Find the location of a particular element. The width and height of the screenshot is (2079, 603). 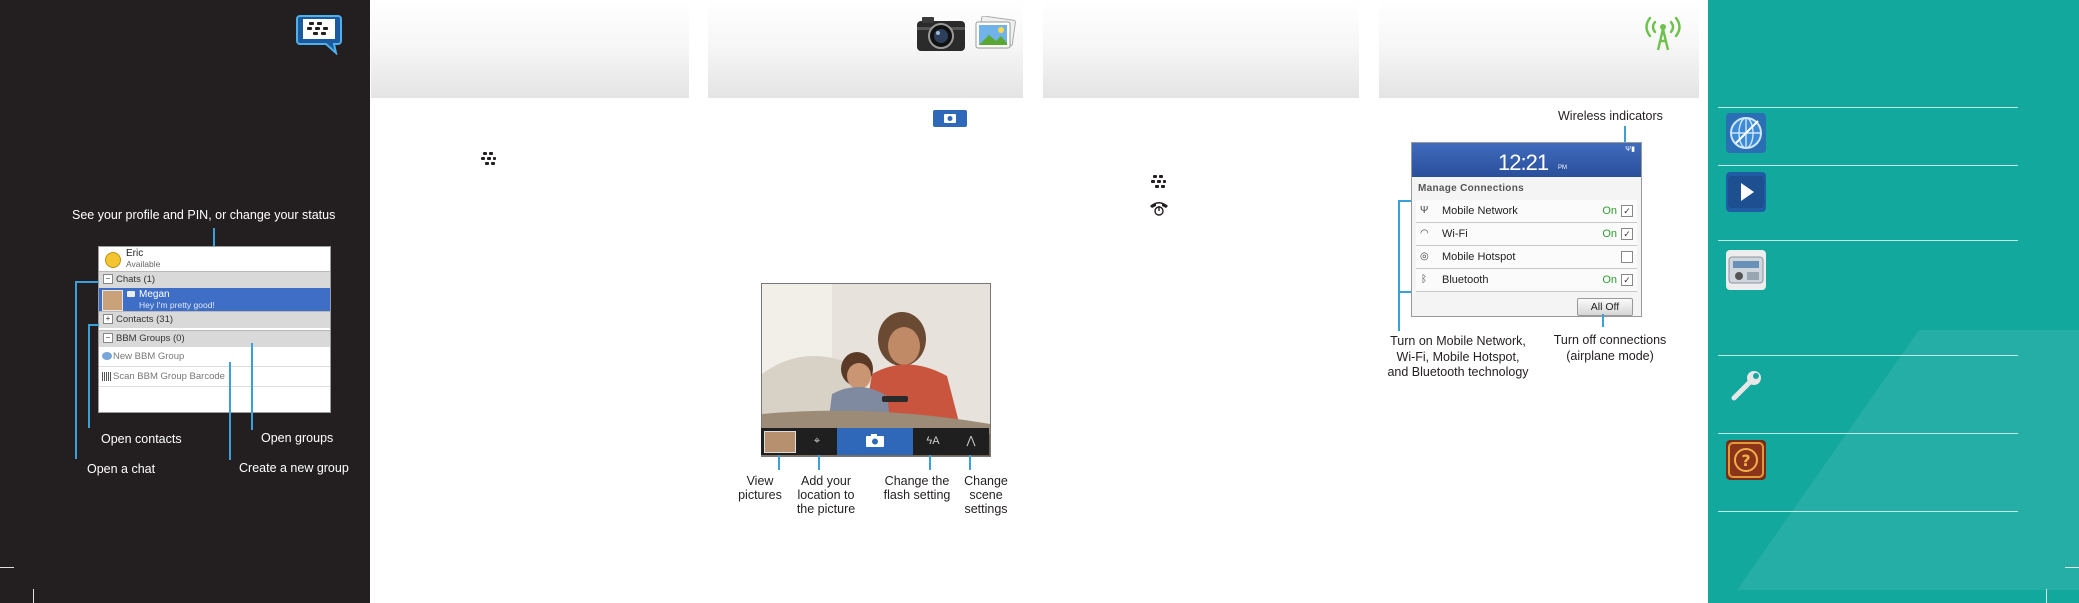

open-groups-label: Open groups is located at coordinates (297, 438).